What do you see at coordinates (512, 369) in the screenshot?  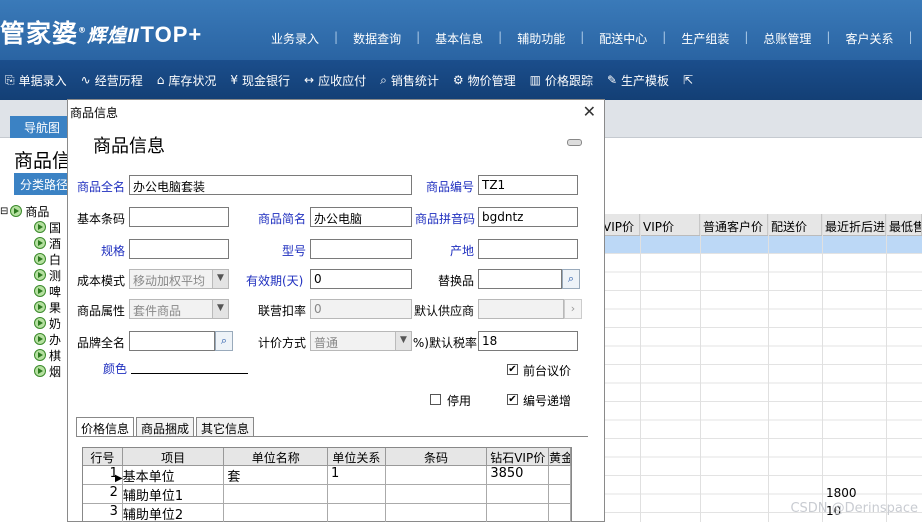 I see `front-bargain-checkbox: ✔` at bounding box center [512, 369].